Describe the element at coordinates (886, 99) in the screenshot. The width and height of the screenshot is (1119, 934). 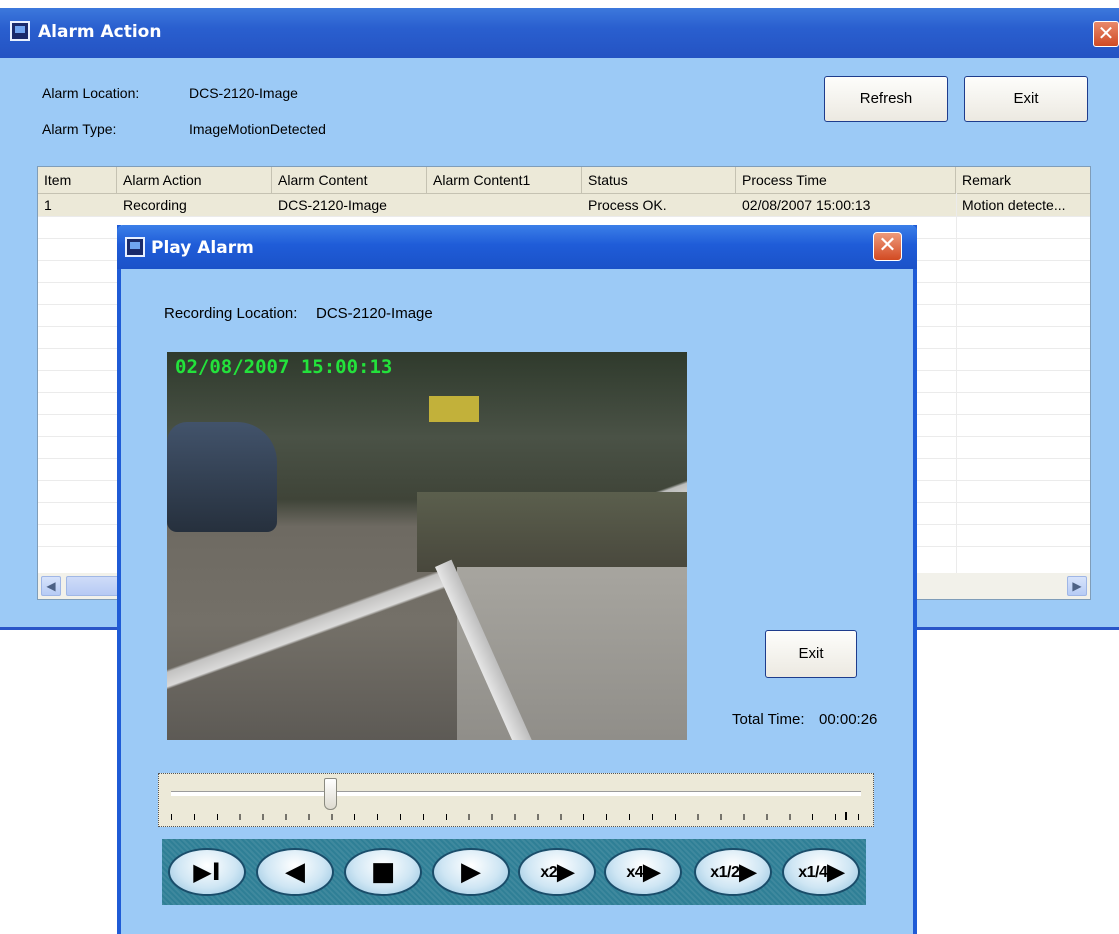
I see `refresh-button: Refresh` at that location.